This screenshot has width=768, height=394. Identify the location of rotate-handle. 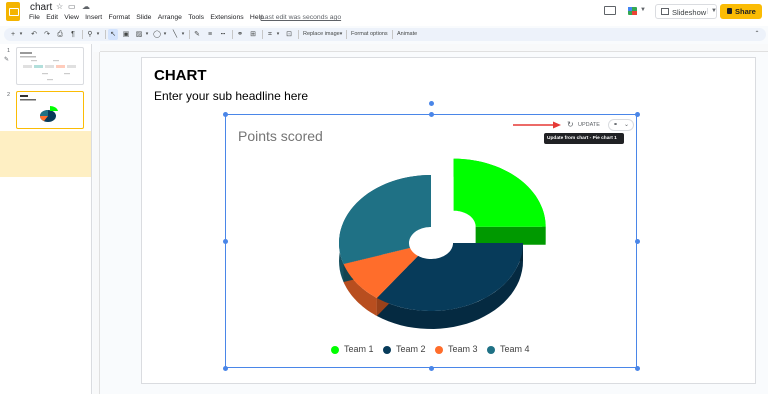
(431, 103).